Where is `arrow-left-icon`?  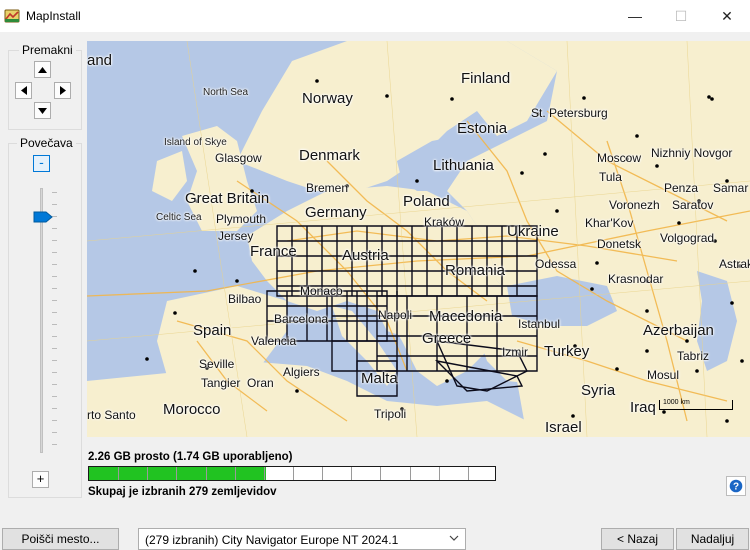
arrow-left-icon is located at coordinates (23, 90).